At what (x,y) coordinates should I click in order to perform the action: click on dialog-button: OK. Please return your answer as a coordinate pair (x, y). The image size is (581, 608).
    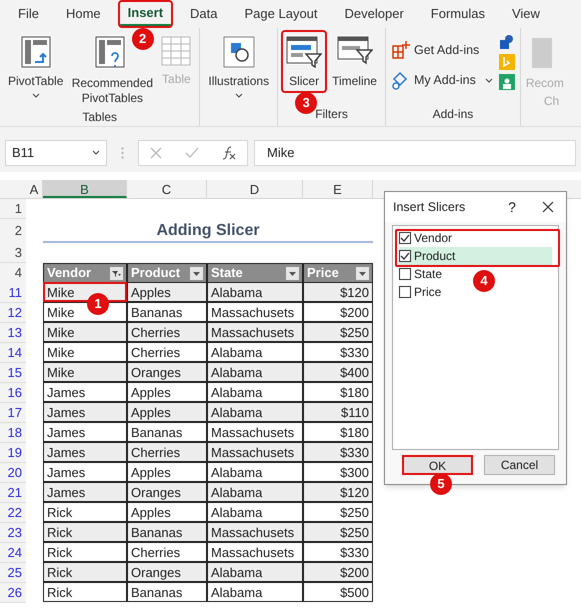
    Looking at the image, I should click on (437, 465).